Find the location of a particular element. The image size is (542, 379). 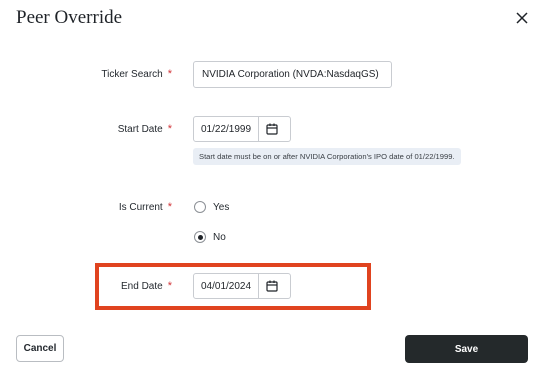

start-date-calendar-button is located at coordinates (271, 129).